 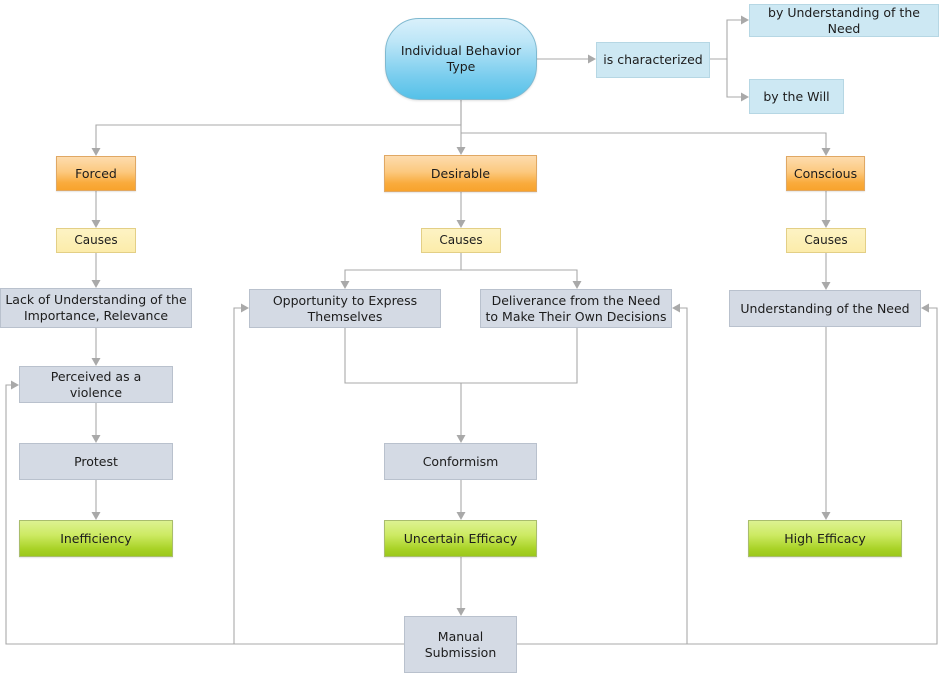 I want to click on node-undNeed: Understanding of the Need, so click(x=825, y=308).